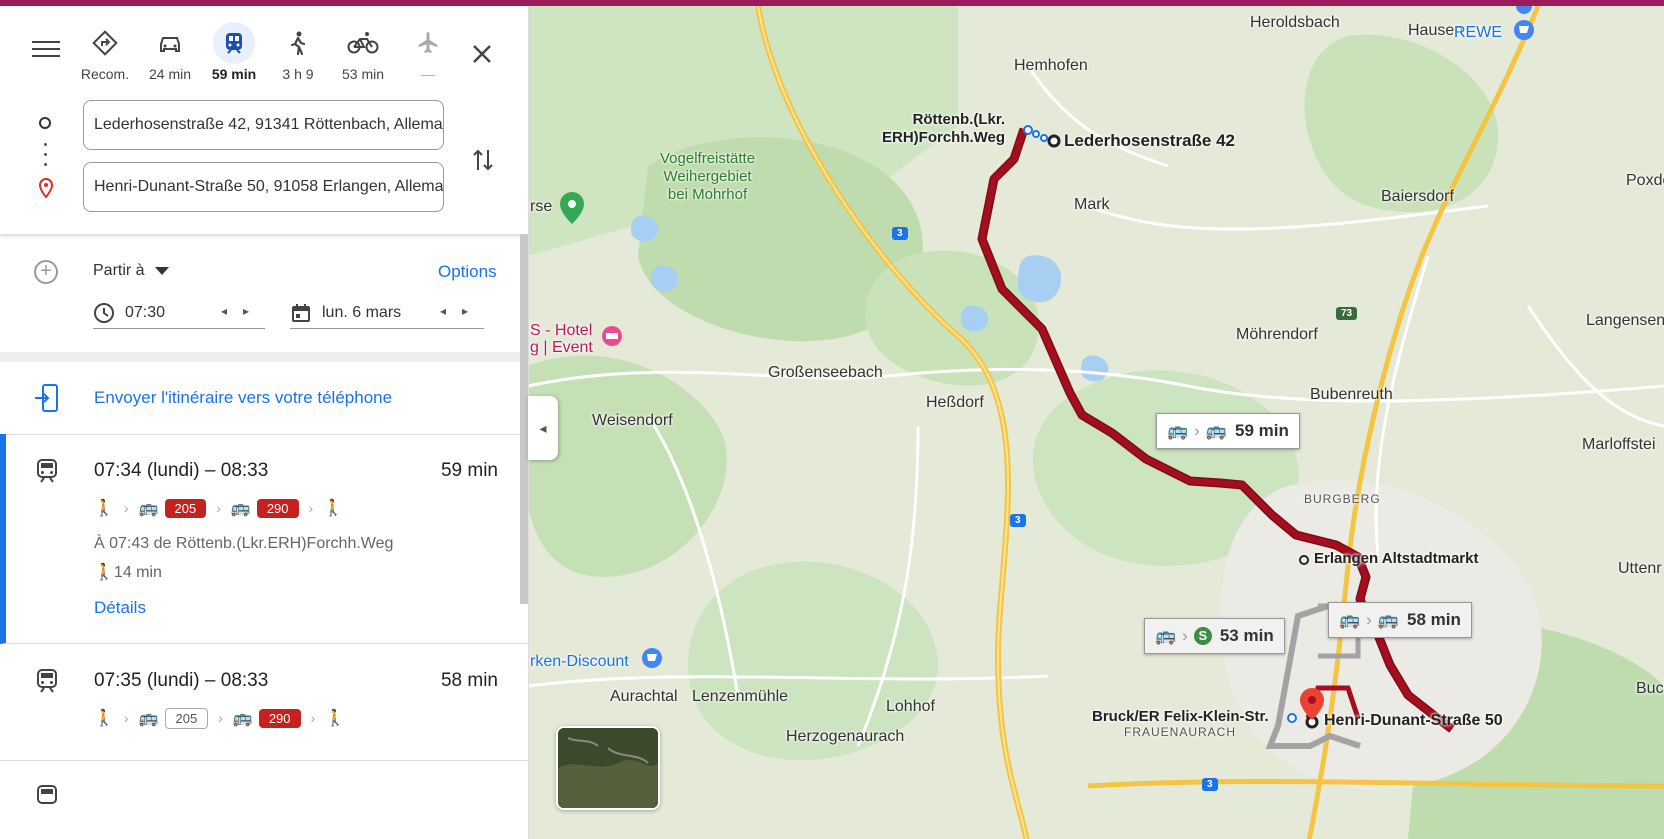 The image size is (1664, 839). Describe the element at coordinates (1417, 196) in the screenshot. I see `map-label: Baiersdorf` at that location.